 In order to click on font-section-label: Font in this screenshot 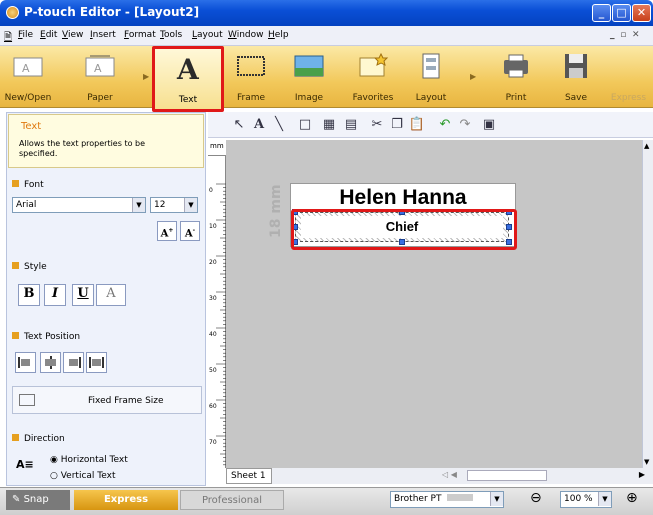, I will do `click(28, 185)`.